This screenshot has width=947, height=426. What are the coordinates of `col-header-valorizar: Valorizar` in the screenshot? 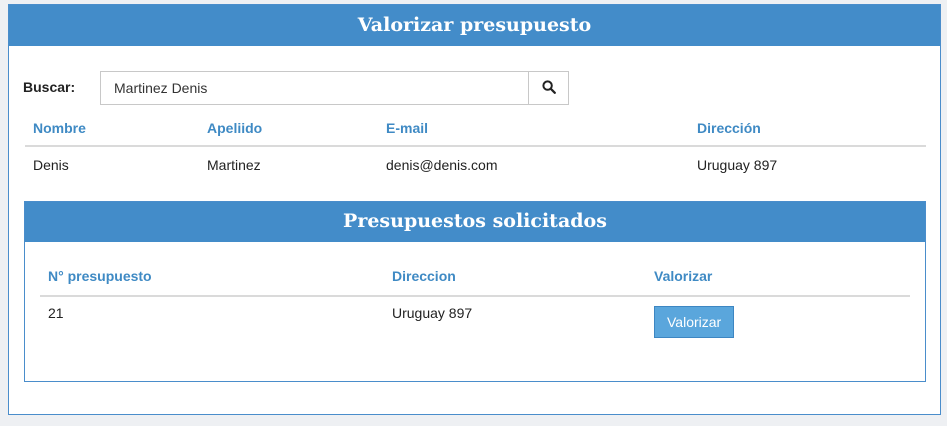 It's located at (778, 277).